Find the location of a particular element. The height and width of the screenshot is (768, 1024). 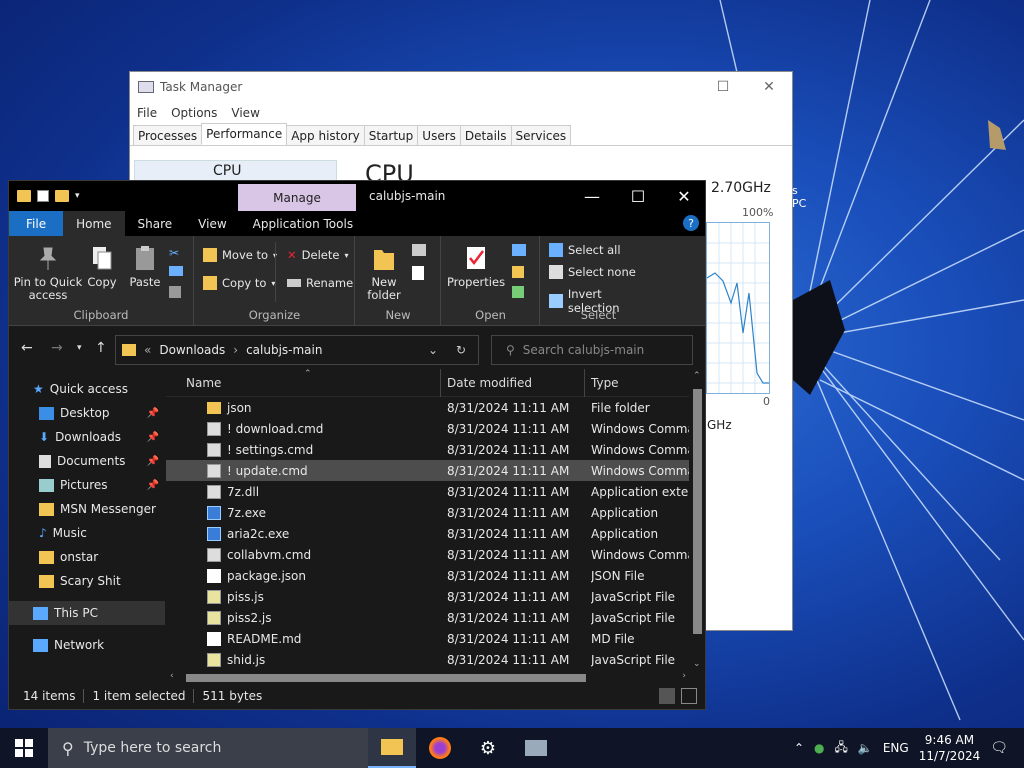

copy-path-icon is located at coordinates (176, 271).